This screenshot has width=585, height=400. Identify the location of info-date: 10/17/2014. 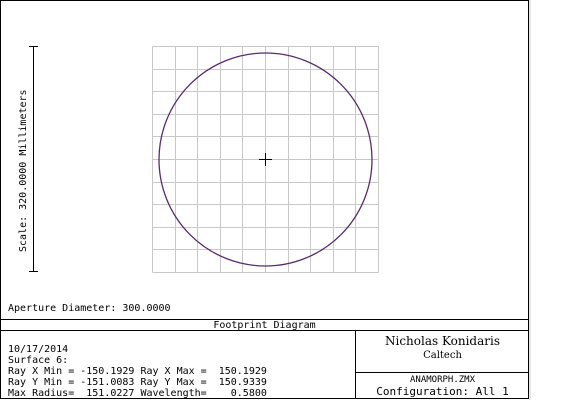
(38, 349).